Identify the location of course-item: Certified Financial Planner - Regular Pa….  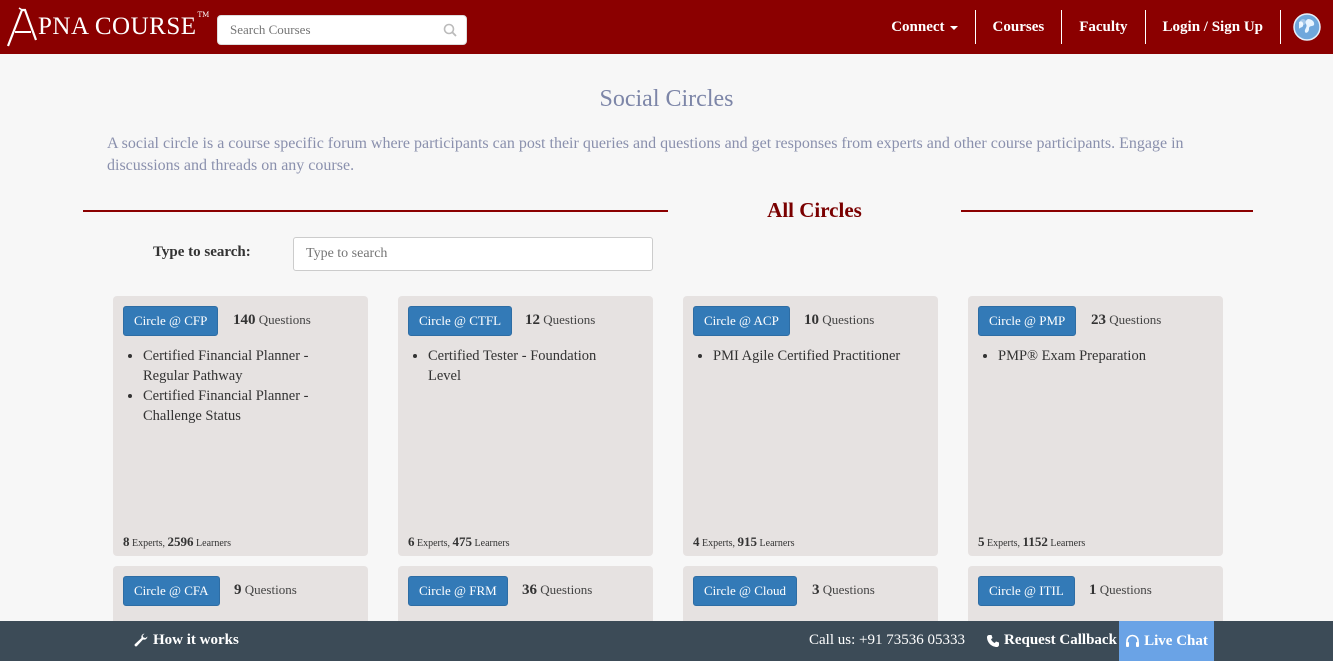
(243, 366).